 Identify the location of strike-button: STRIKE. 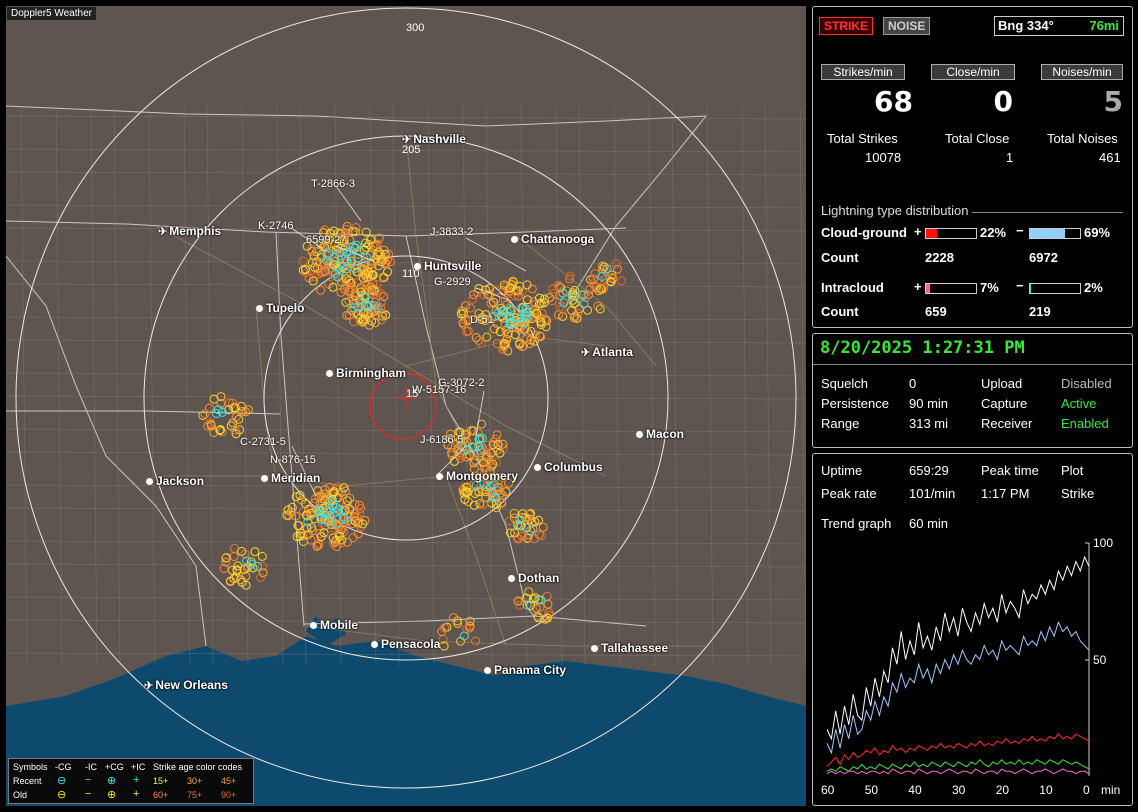
(846, 26).